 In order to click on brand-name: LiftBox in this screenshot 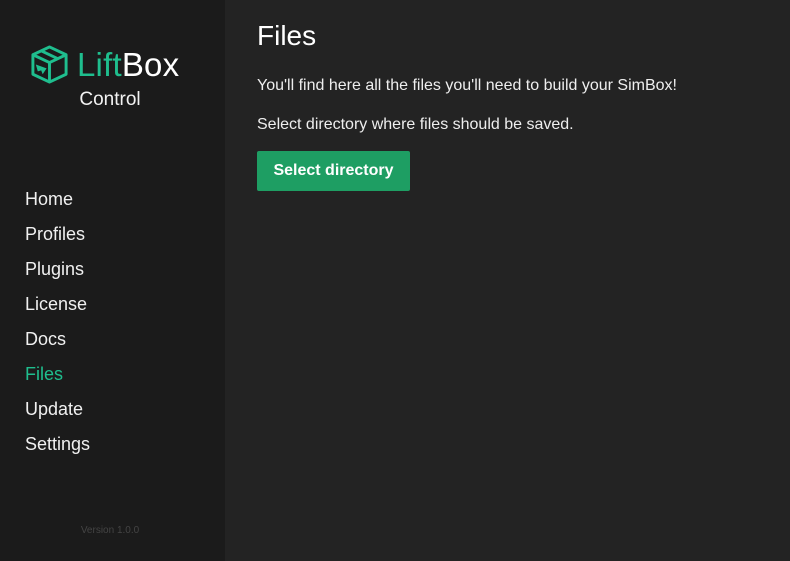, I will do `click(128, 65)`.